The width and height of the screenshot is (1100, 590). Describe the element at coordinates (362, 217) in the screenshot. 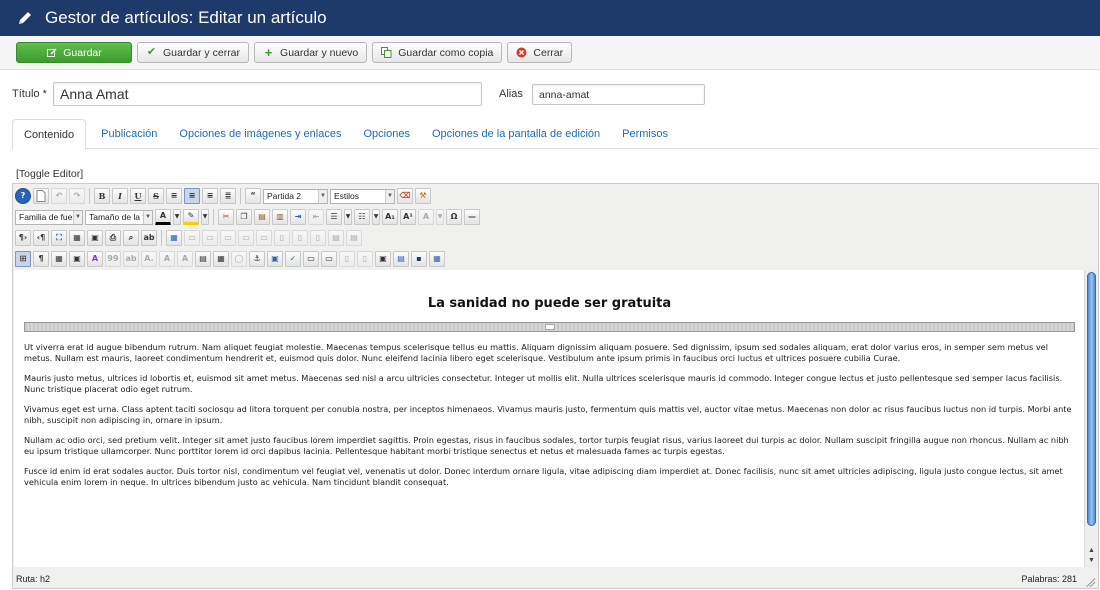

I see `numbered-list-icon: ☷` at that location.